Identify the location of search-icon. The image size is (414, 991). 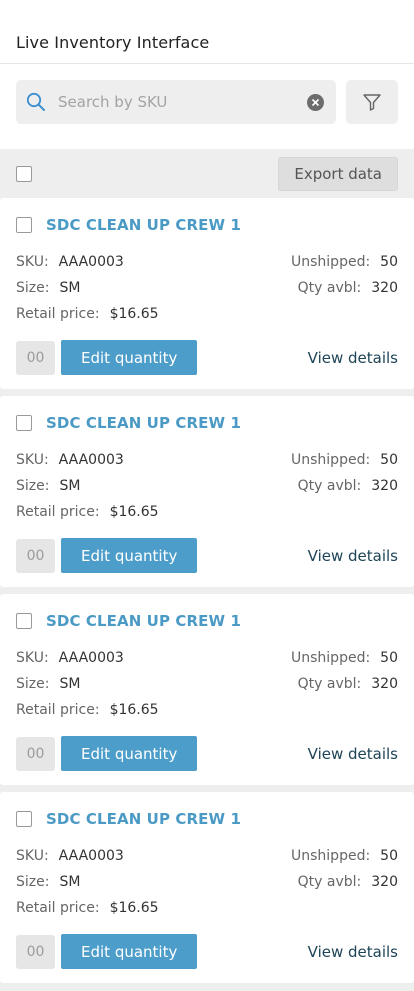
(35, 101).